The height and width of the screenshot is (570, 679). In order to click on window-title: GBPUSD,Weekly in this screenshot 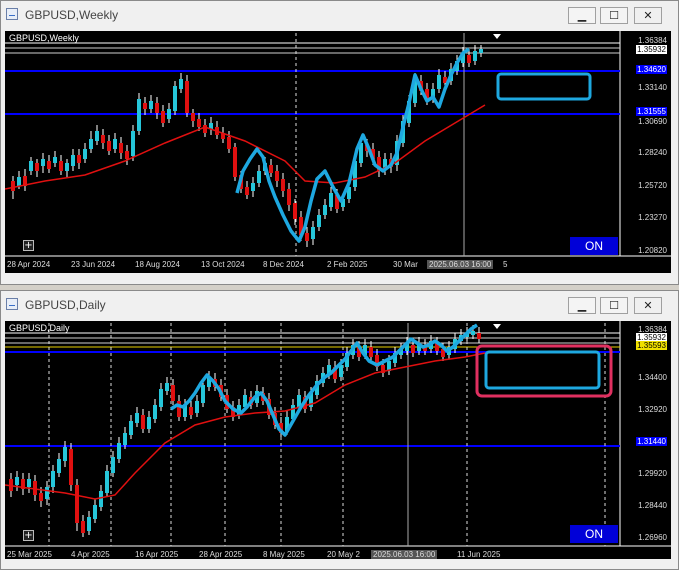, I will do `click(72, 15)`.